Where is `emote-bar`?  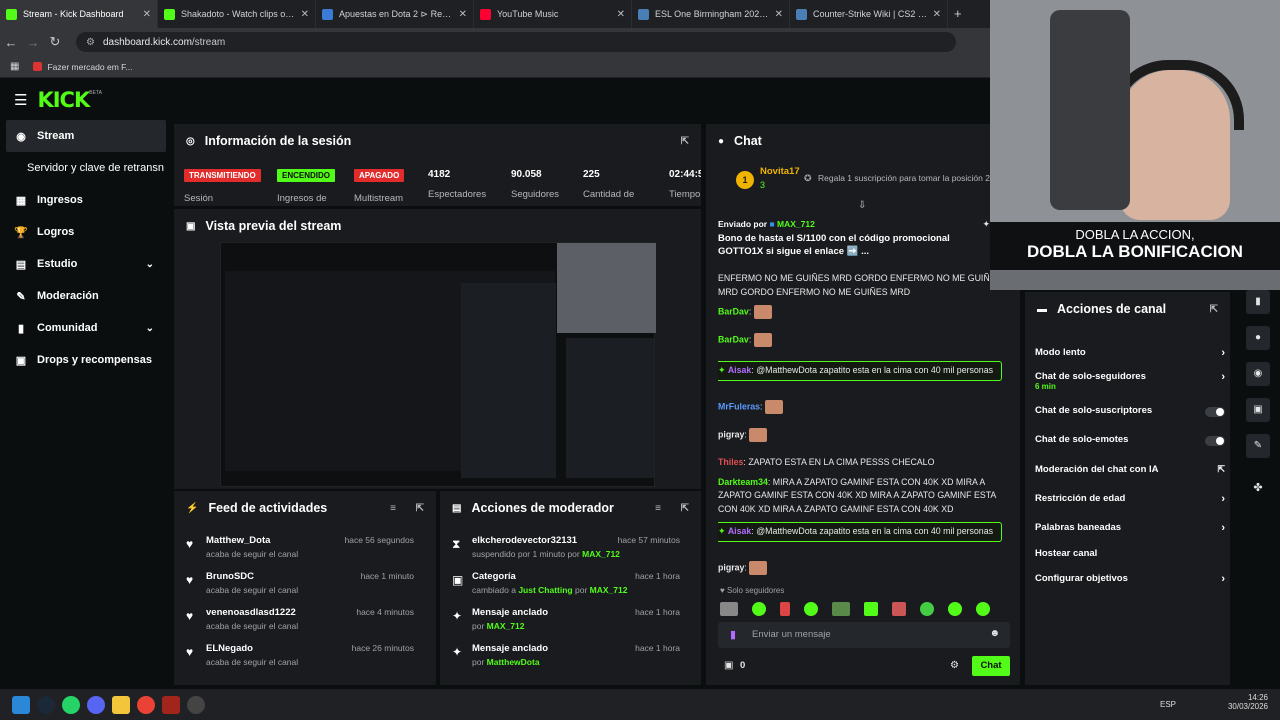
emote-bar is located at coordinates (865, 609).